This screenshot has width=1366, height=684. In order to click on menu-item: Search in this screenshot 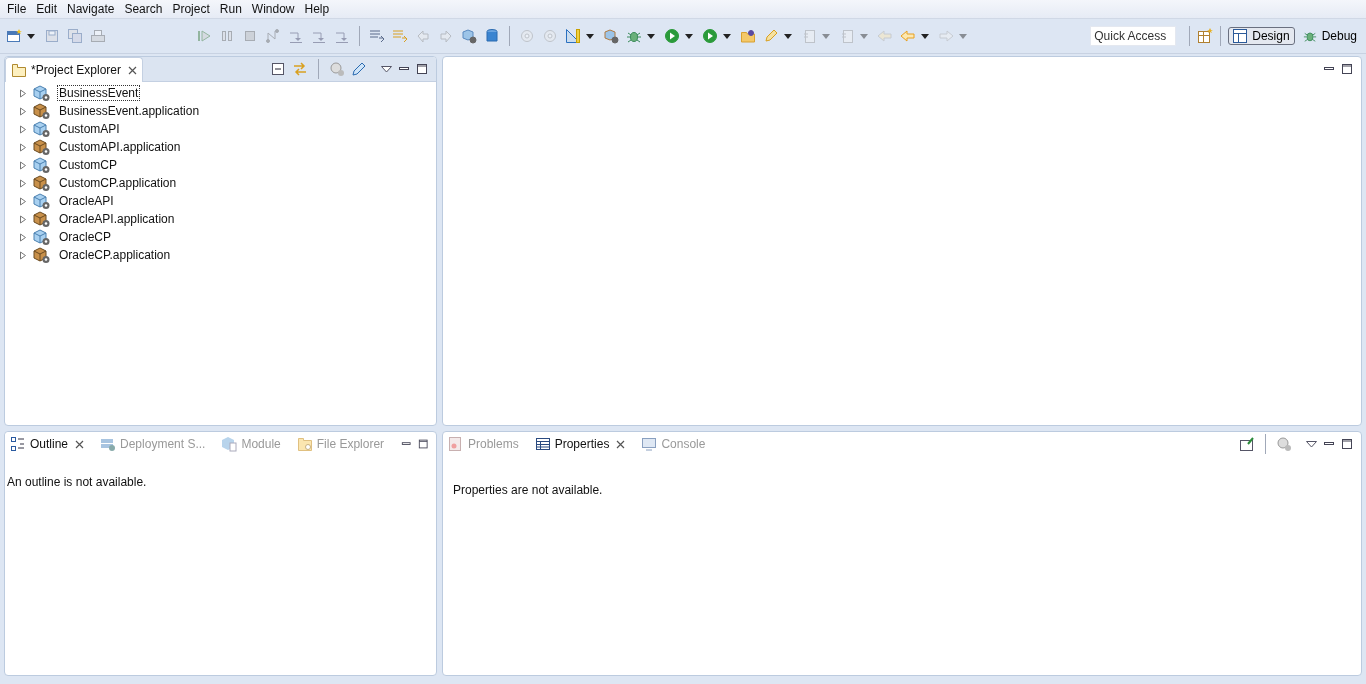, I will do `click(143, 9)`.